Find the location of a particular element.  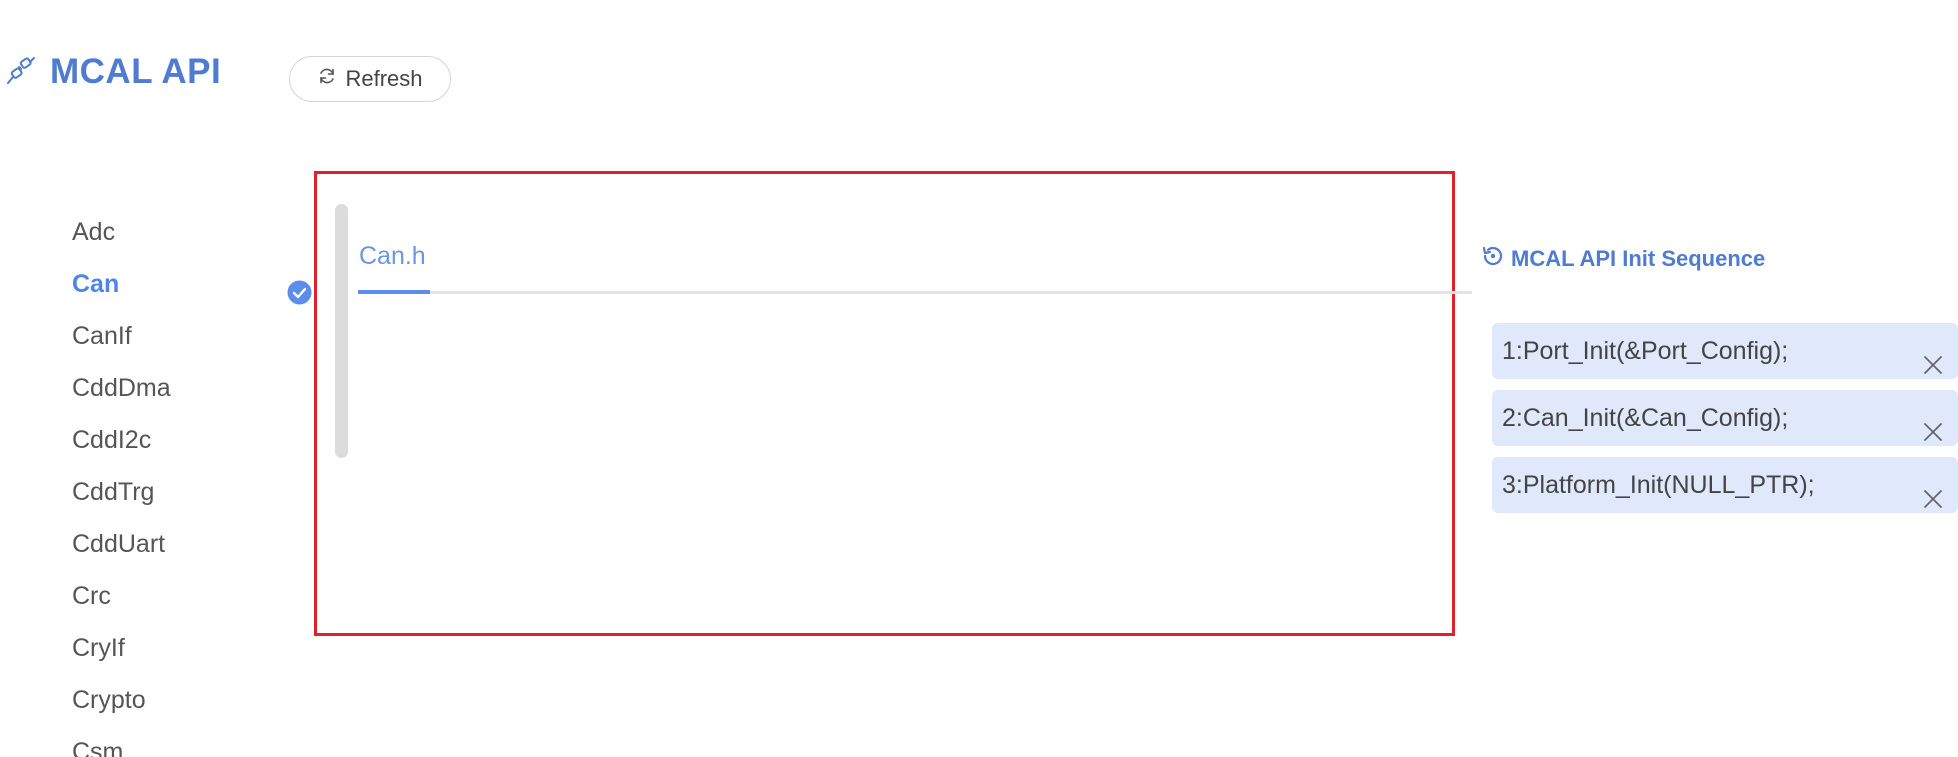

module-item-label: Crypto is located at coordinates (109, 700).